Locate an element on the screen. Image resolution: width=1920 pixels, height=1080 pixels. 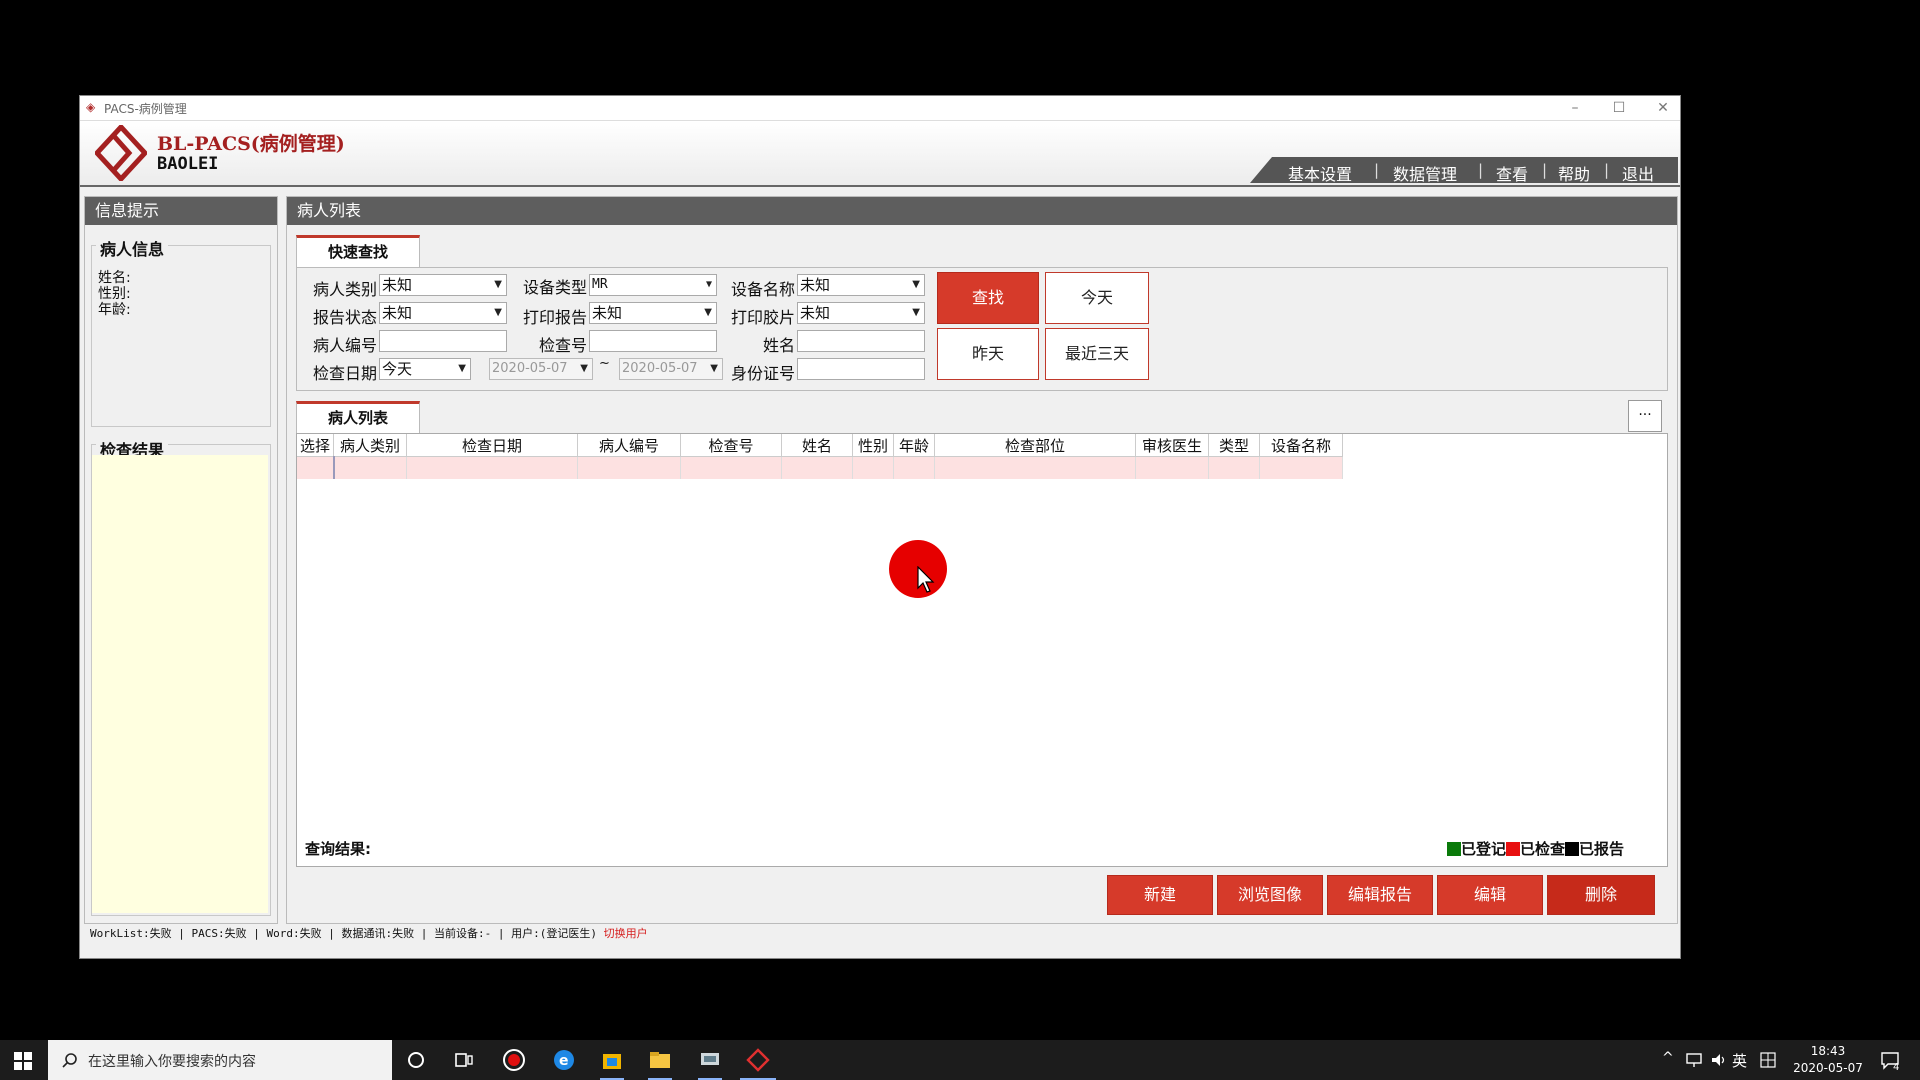
legend-registered-label: 已登记 is located at coordinates (1483, 849).